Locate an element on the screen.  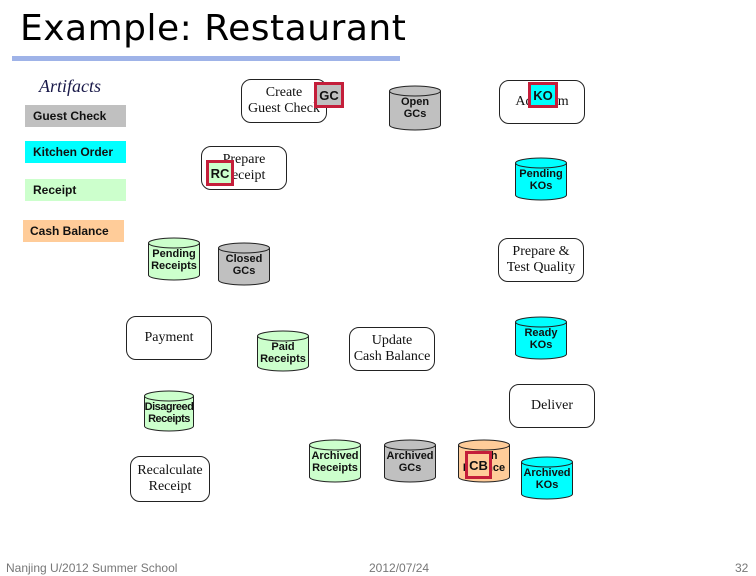
process-deliver: Deliver is located at coordinates (552, 406).